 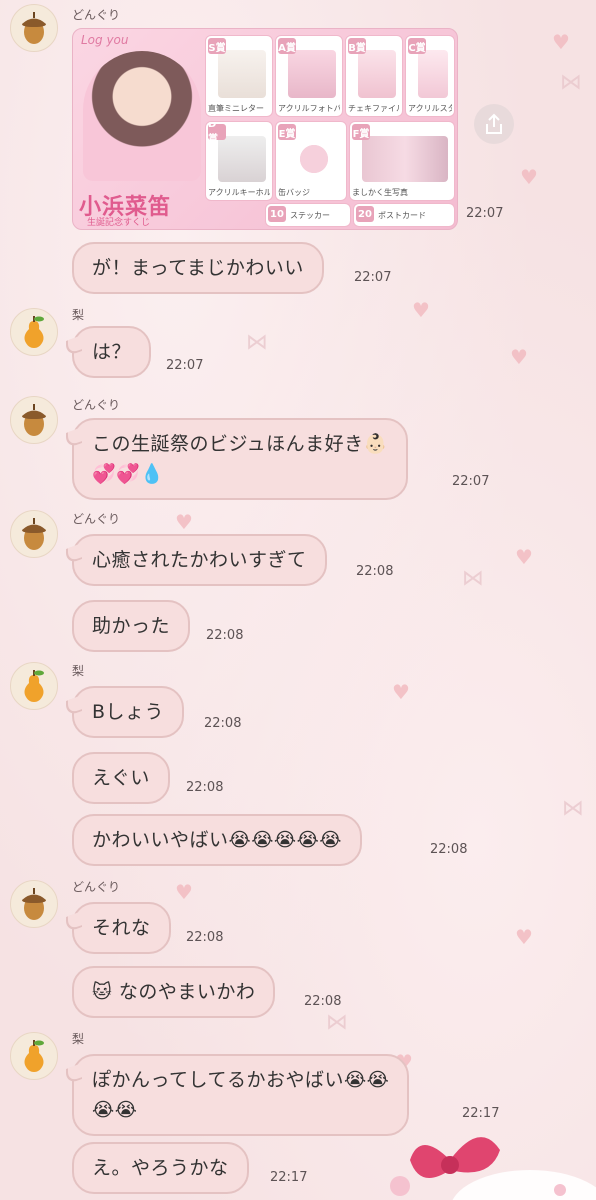 What do you see at coordinates (119, 223) in the screenshot?
I see `card-subtitle: 生誕記念すくじ` at bounding box center [119, 223].